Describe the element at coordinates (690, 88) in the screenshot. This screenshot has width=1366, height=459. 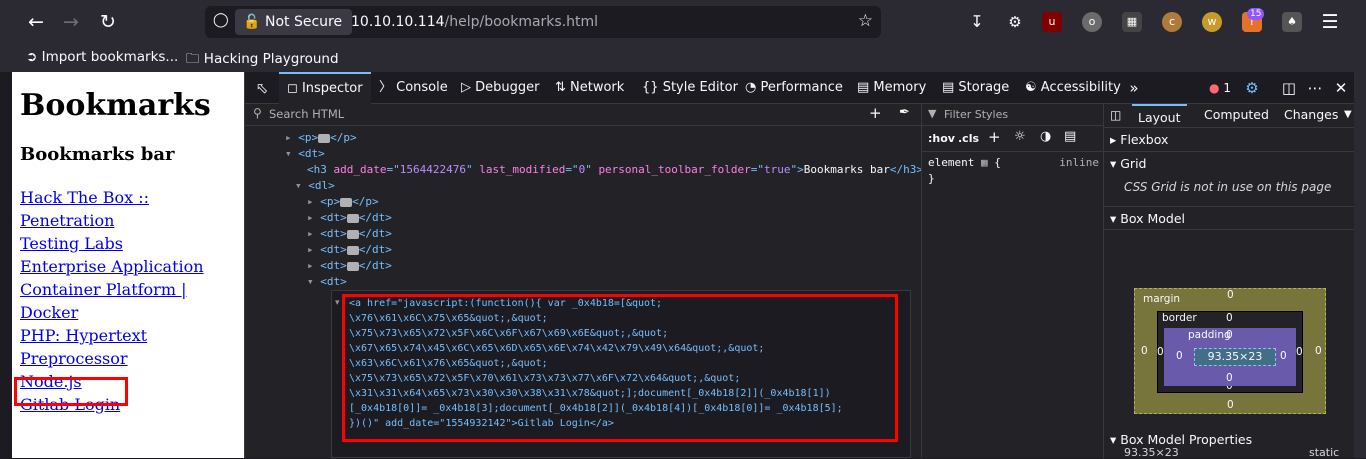
I see `tab-style-editor: {} Style Editor` at that location.